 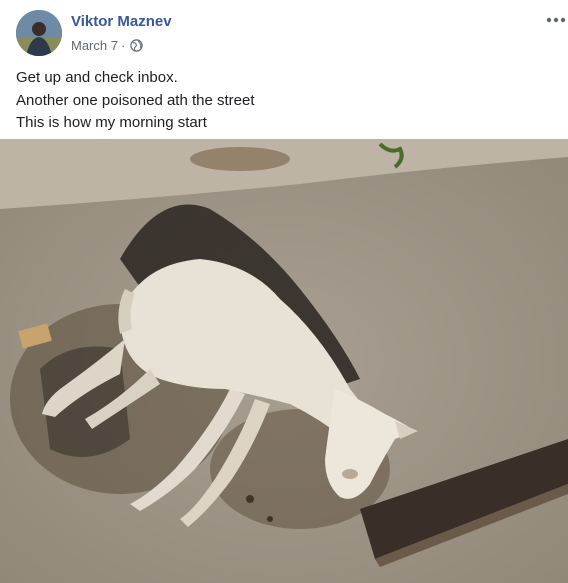 What do you see at coordinates (121, 21) in the screenshot?
I see `author-name: Viktor Maznev` at bounding box center [121, 21].